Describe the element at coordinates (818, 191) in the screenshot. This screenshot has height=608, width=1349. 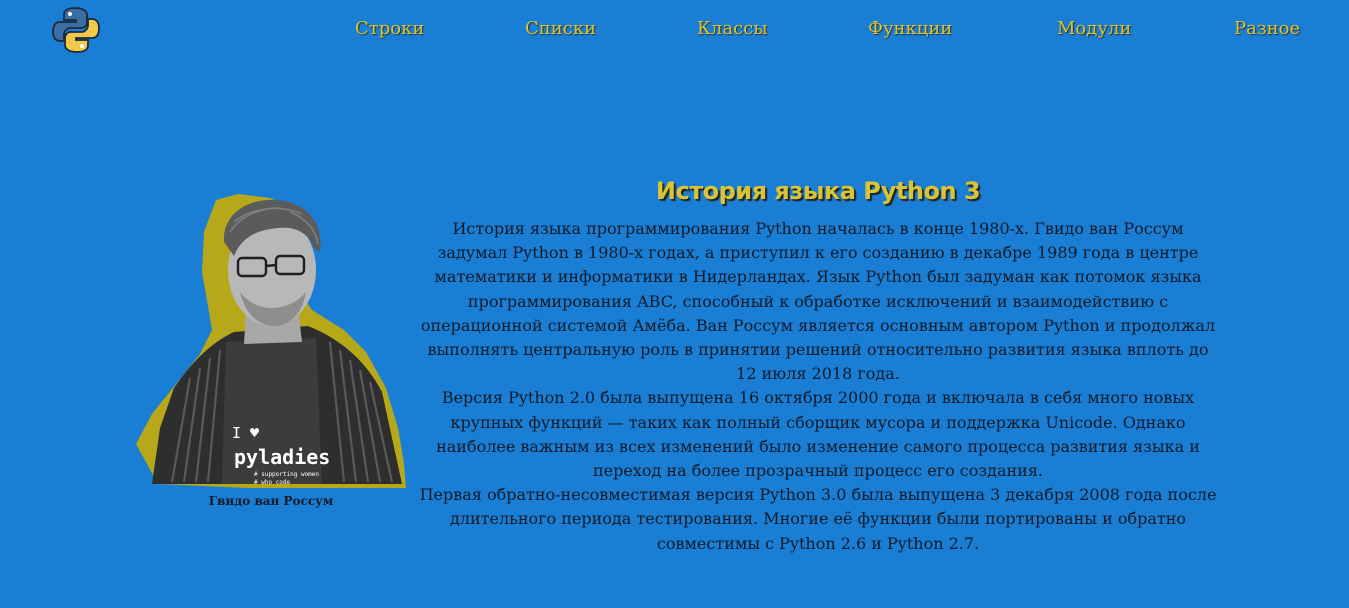
I see `article-title: История языка Python 3` at that location.